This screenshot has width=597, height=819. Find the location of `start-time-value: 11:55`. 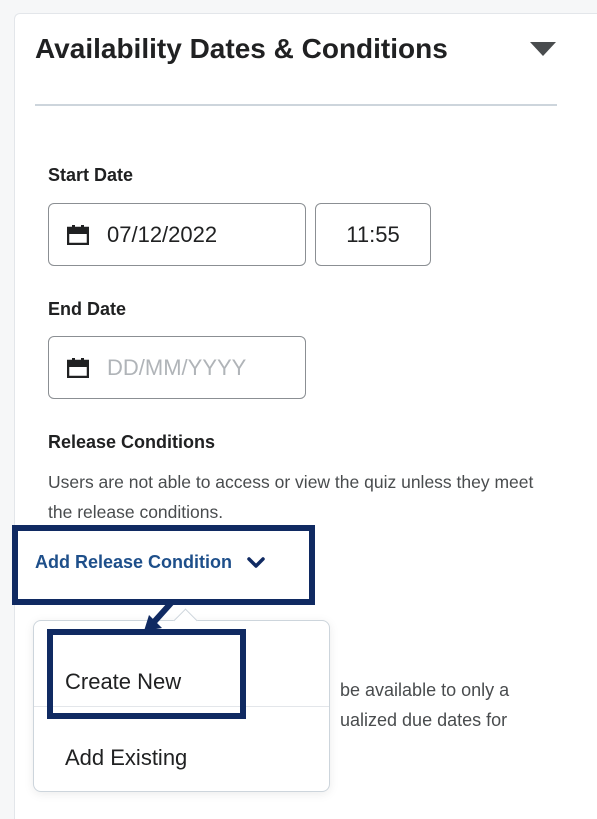

start-time-value: 11:55 is located at coordinates (373, 234).